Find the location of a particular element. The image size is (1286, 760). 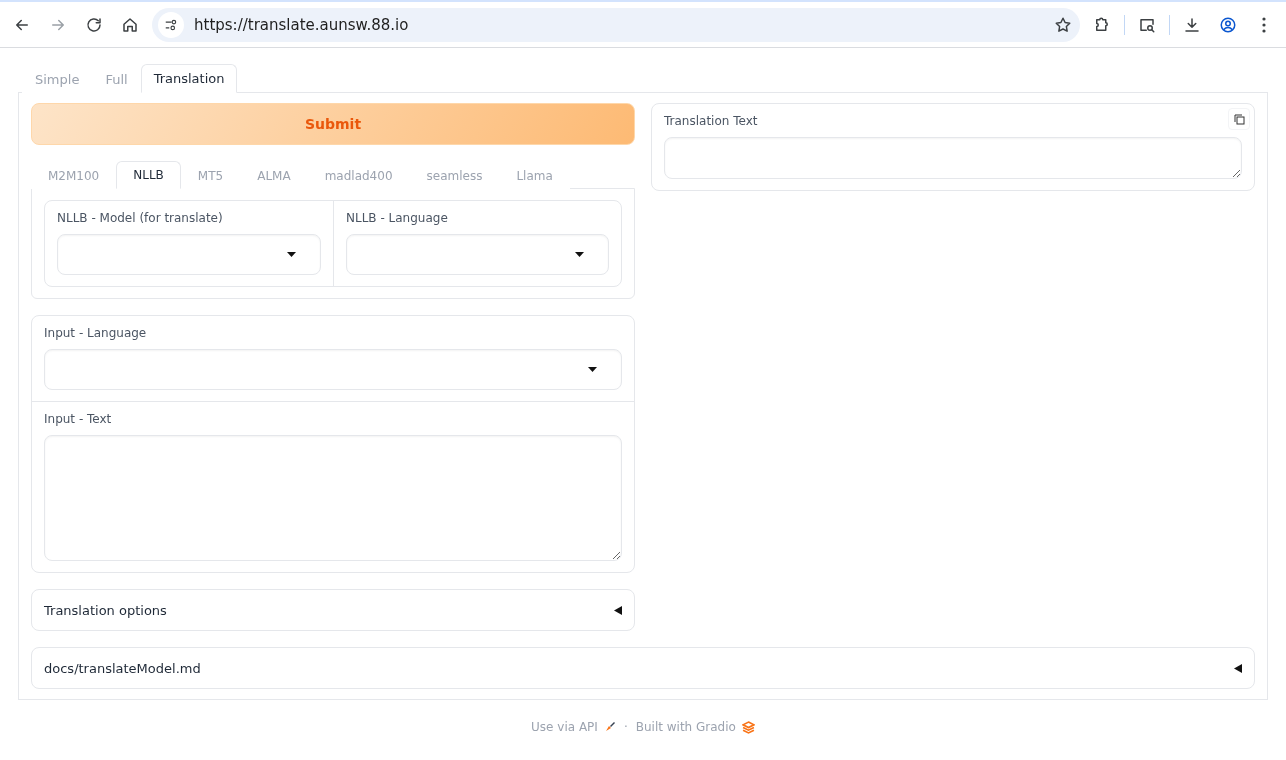

gradio-logo is located at coordinates (748, 727).